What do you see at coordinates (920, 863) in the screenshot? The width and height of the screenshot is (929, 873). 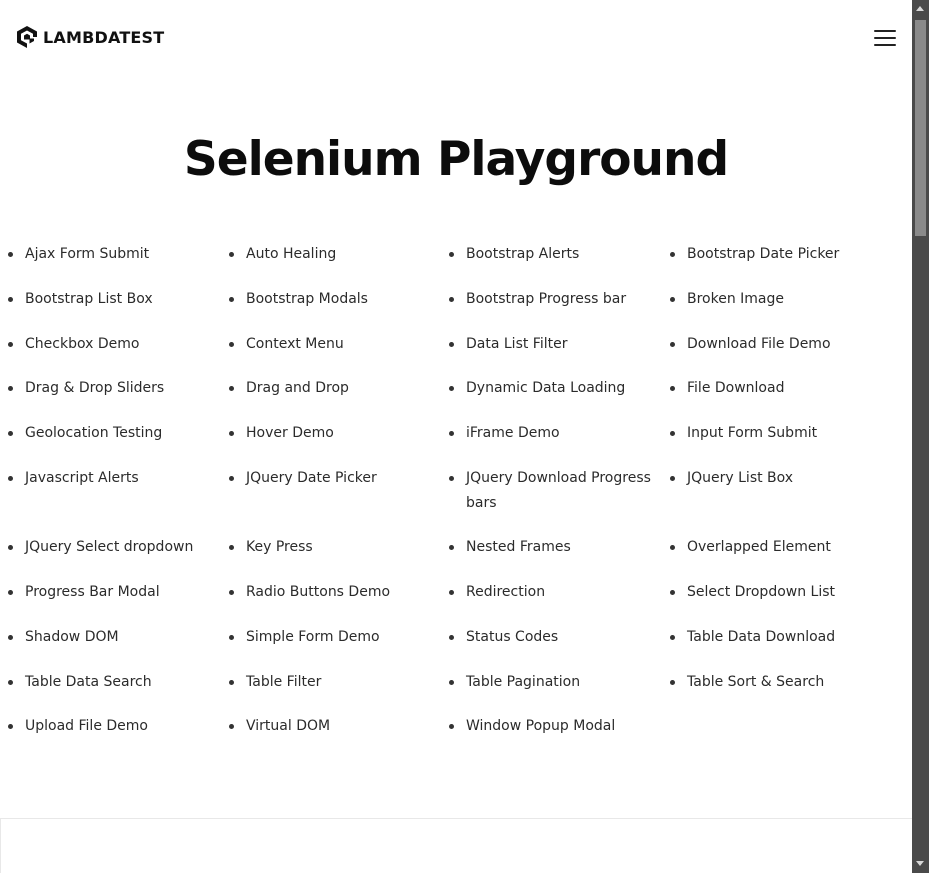 I see `scroll-down-arrow-icon` at bounding box center [920, 863].